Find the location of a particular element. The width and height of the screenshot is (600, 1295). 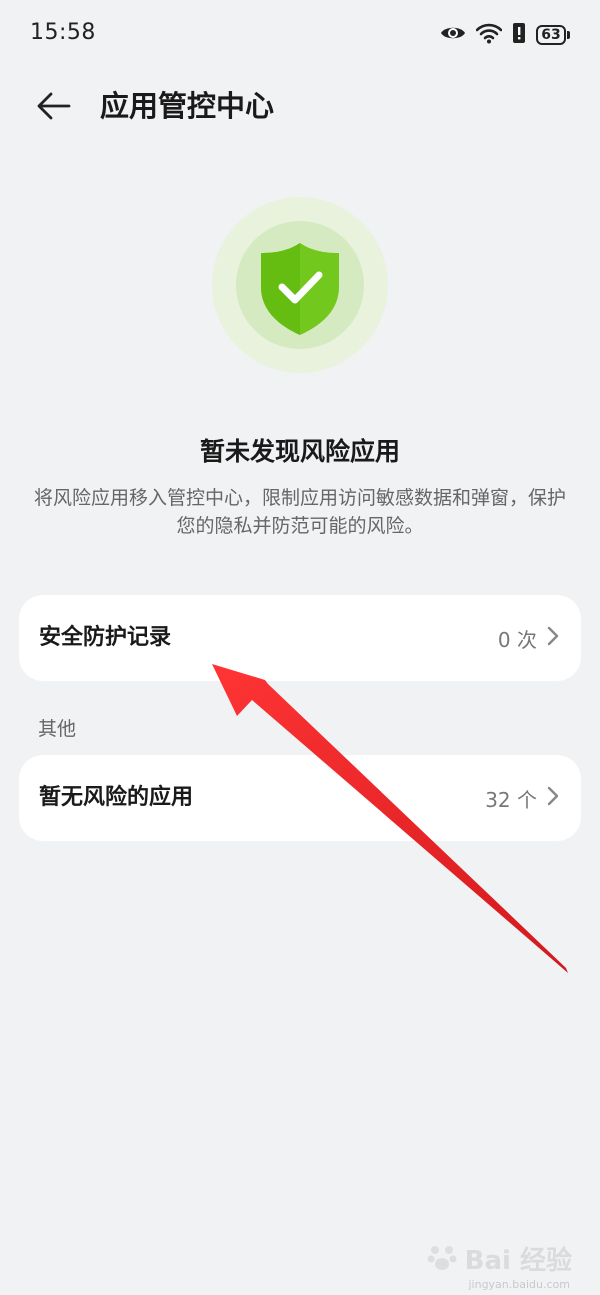

alert-icon is located at coordinates (519, 35).